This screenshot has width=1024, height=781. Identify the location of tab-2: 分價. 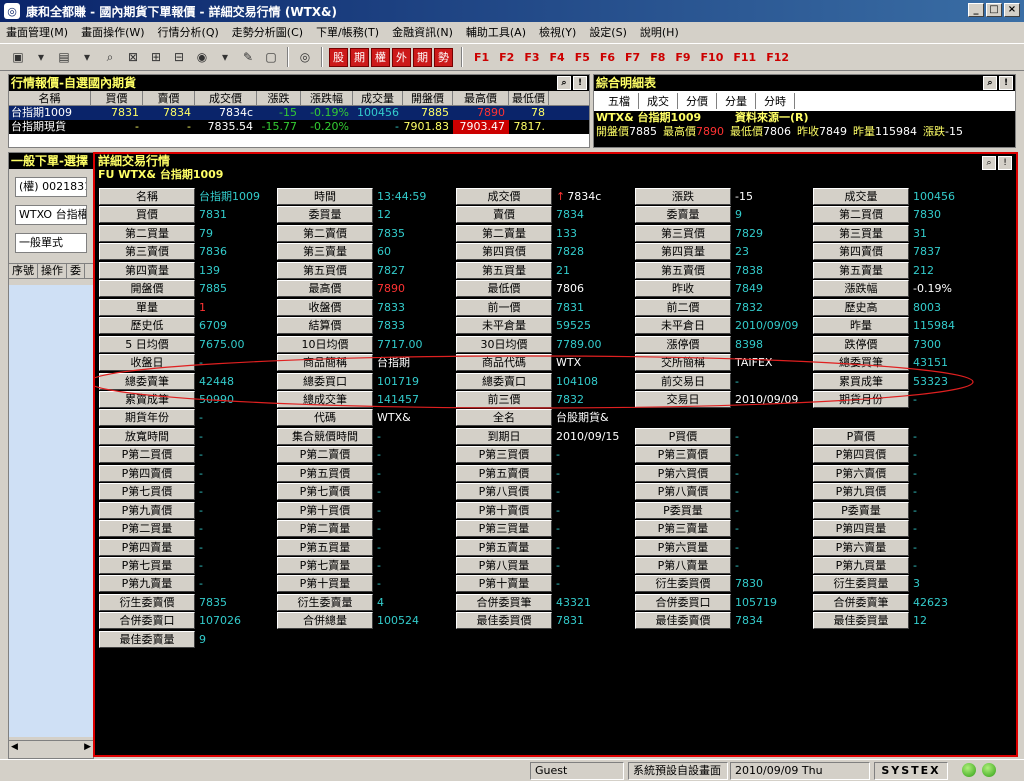
(697, 101).